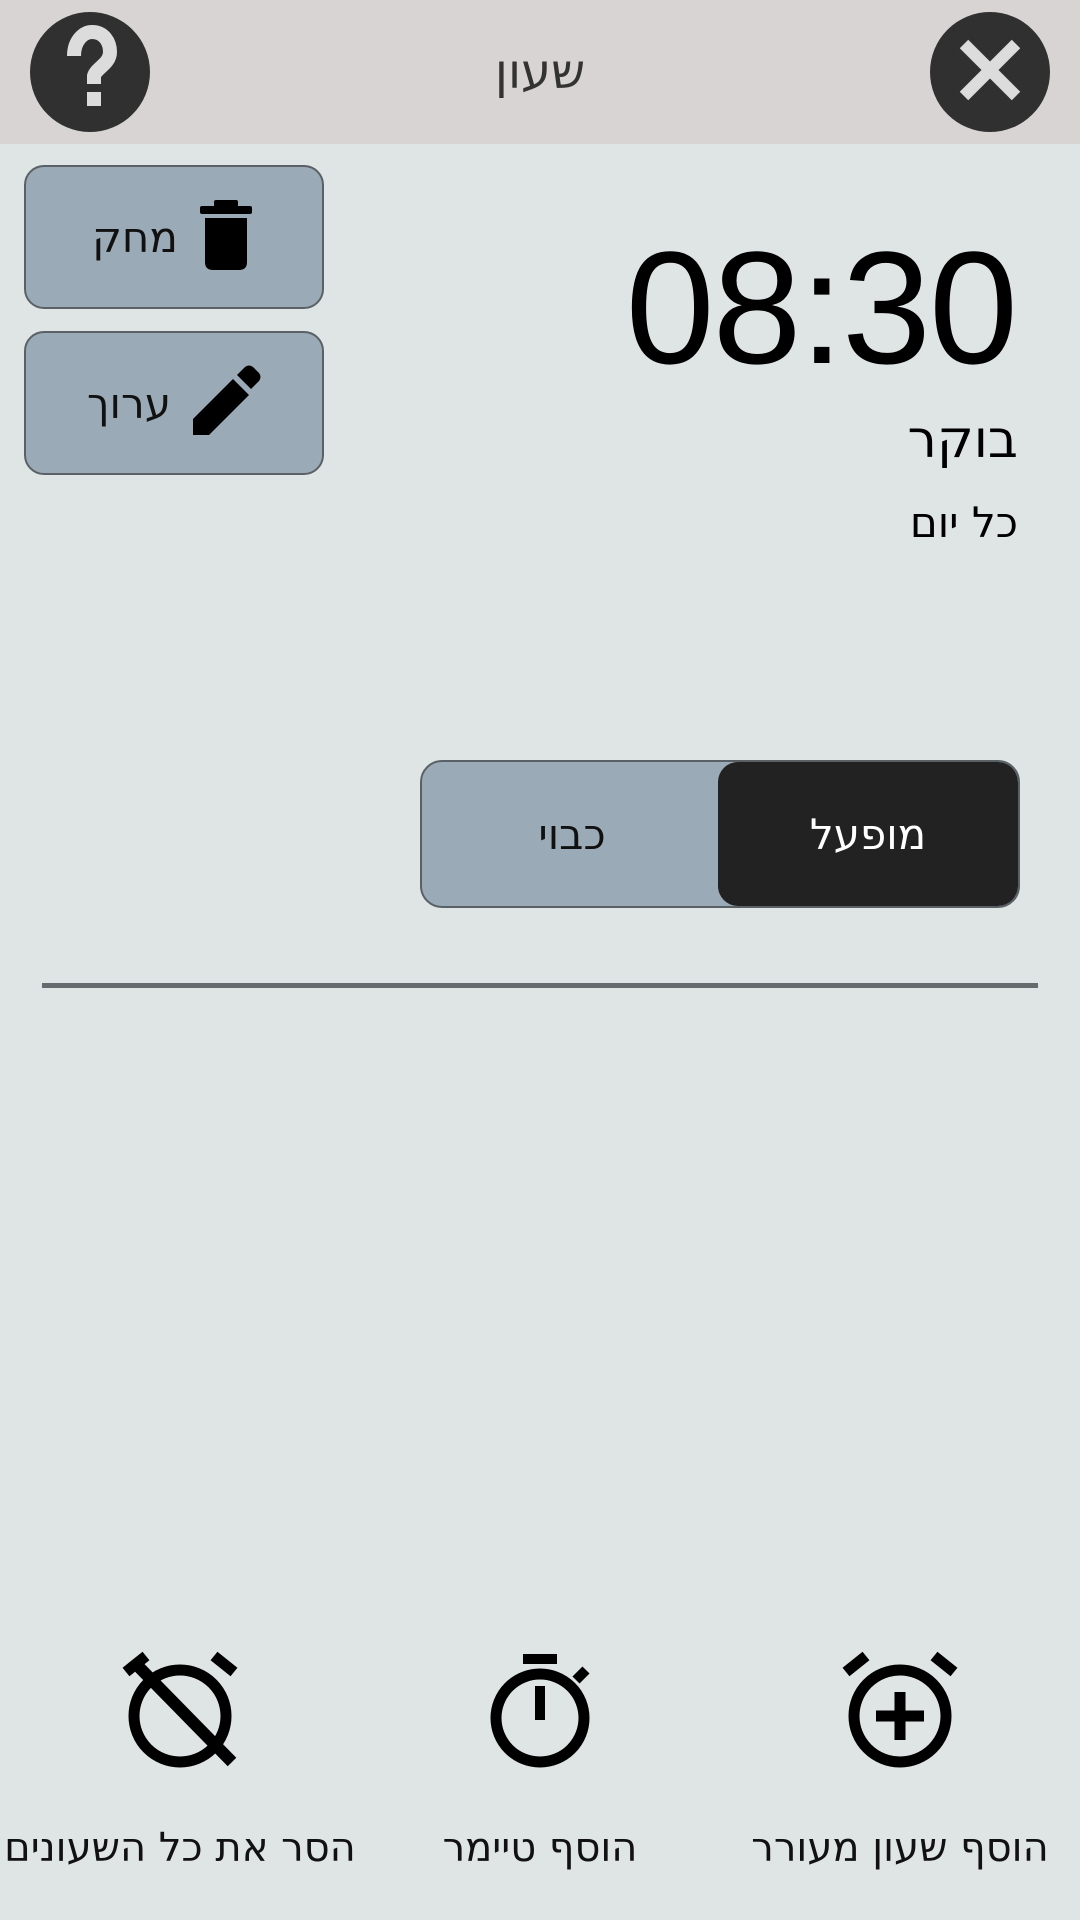  Describe the element at coordinates (174, 403) in the screenshot. I see `edit-button: ערוך` at that location.